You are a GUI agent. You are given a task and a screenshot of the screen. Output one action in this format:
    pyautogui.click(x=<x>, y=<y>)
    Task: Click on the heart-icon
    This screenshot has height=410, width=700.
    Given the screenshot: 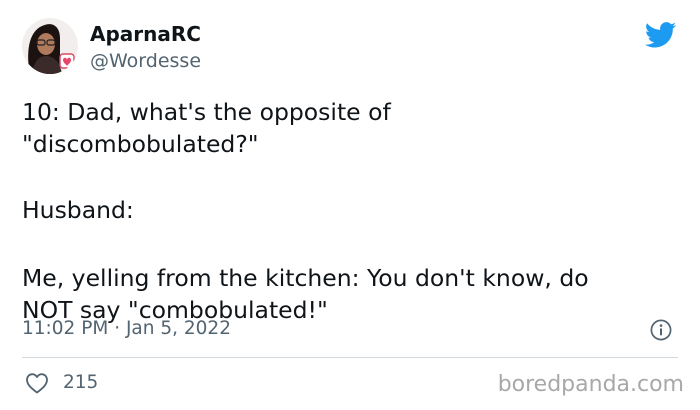 What is the action you would take?
    pyautogui.click(x=37, y=383)
    